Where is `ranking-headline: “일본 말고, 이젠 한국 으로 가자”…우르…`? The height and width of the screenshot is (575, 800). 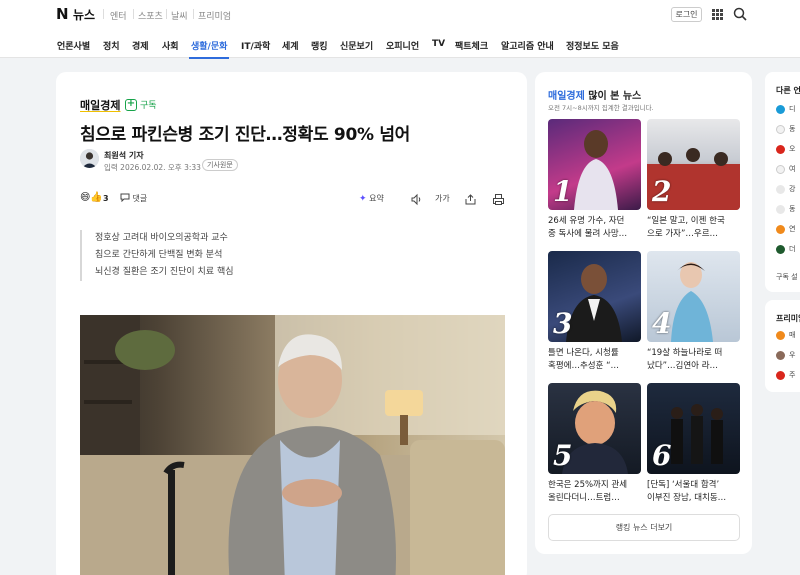 ranking-headline: “일본 말고, 이젠 한국 으로 가자”…우르… is located at coordinates (693, 228).